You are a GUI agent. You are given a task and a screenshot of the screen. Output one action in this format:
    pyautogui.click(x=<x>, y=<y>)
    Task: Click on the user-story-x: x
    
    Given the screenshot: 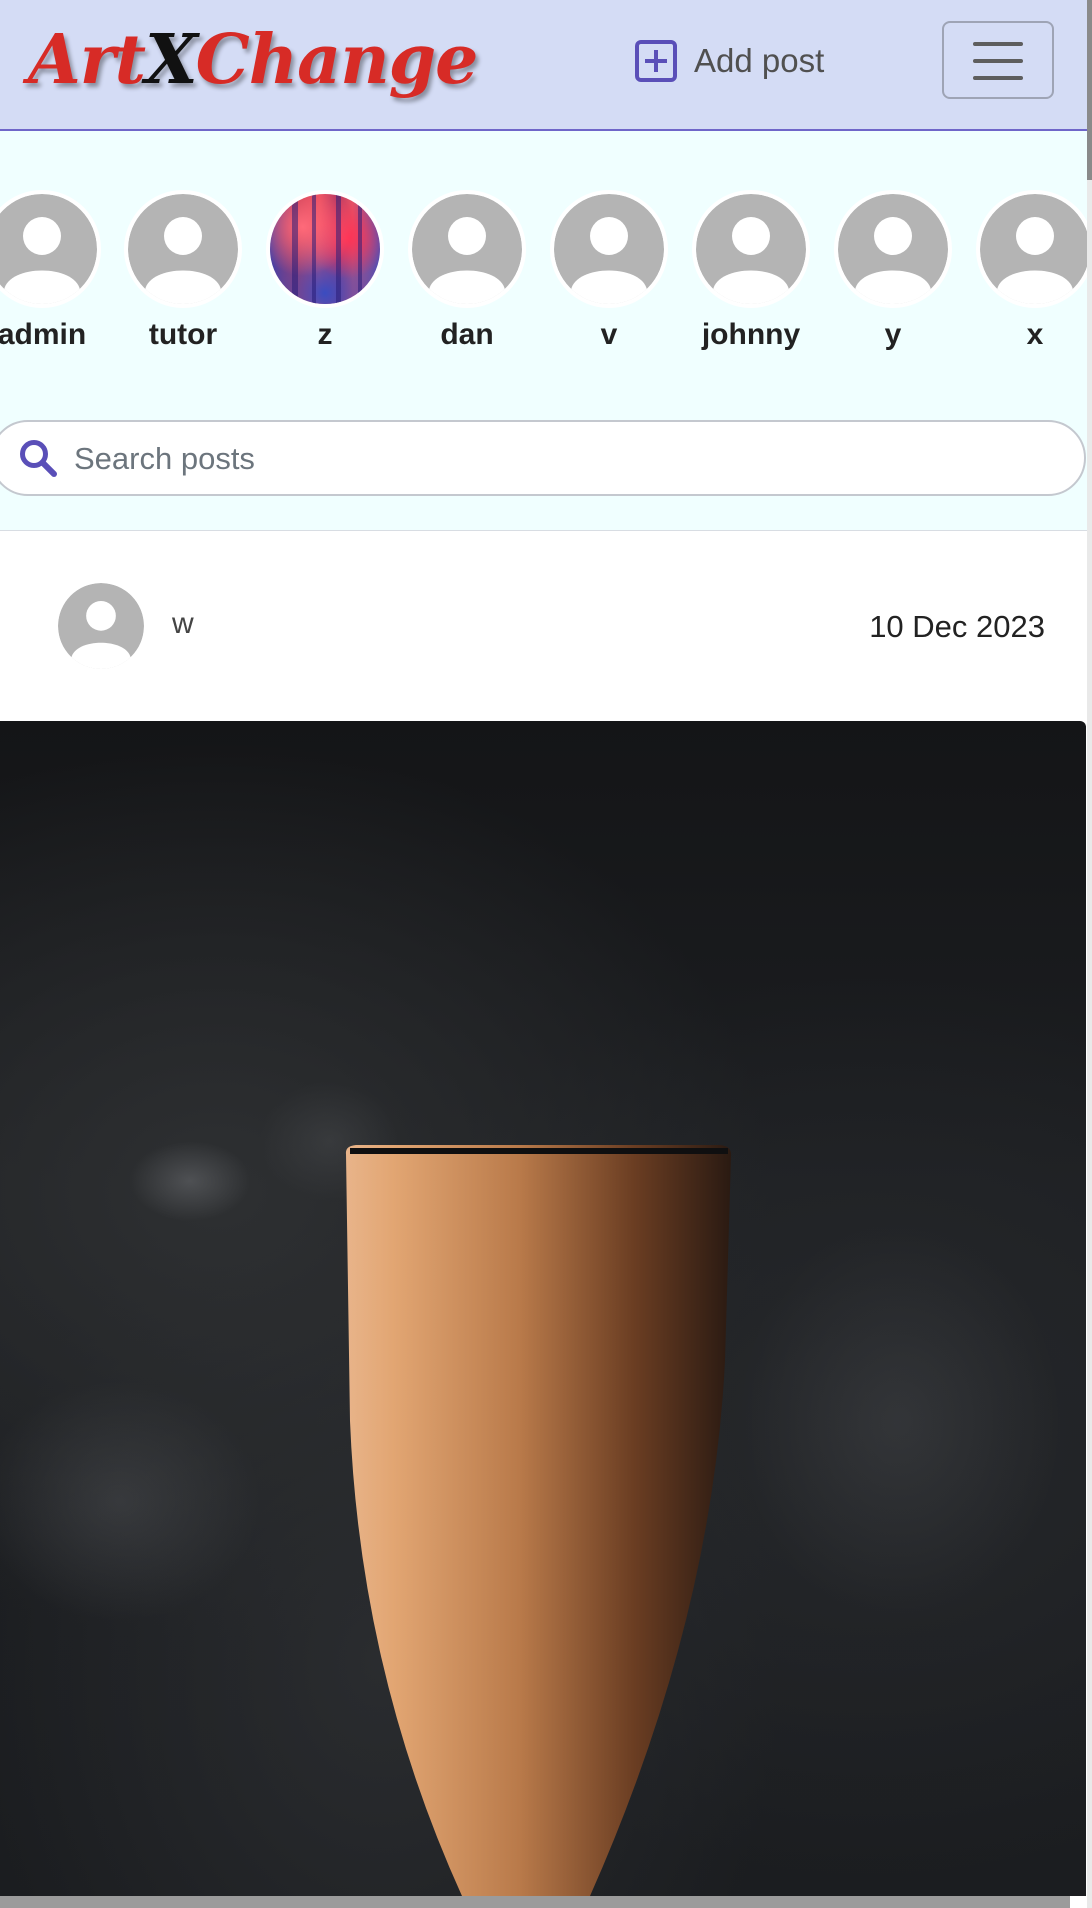 What is the action you would take?
    pyautogui.click(x=1028, y=273)
    